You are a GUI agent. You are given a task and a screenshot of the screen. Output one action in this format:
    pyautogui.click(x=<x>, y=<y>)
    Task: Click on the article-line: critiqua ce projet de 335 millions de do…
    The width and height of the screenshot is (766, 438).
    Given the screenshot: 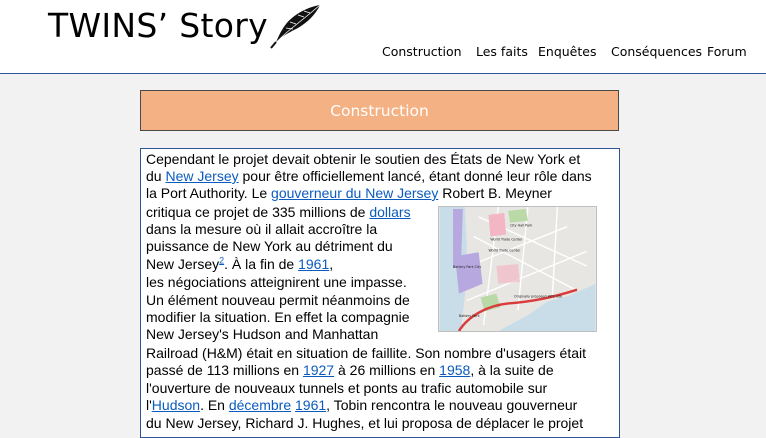 What is the action you would take?
    pyautogui.click(x=278, y=212)
    